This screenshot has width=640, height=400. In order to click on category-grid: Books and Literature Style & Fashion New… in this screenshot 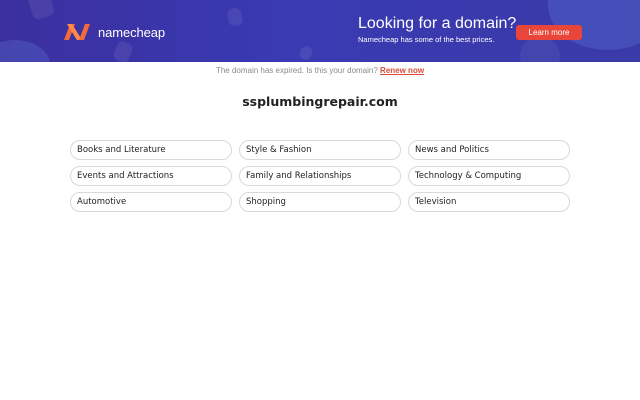, I will do `click(320, 176)`.